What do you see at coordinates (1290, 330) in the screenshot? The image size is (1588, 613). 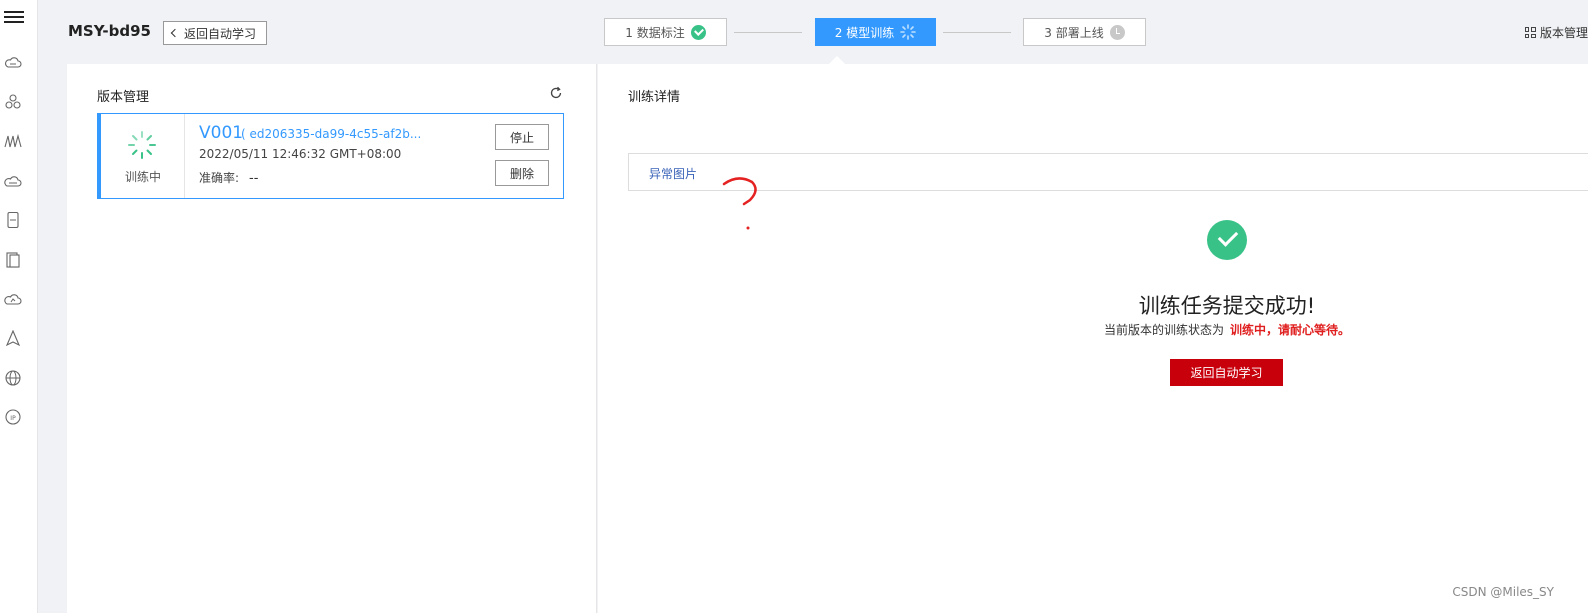 I see `success-highlight: 训练中，请耐心等待。` at bounding box center [1290, 330].